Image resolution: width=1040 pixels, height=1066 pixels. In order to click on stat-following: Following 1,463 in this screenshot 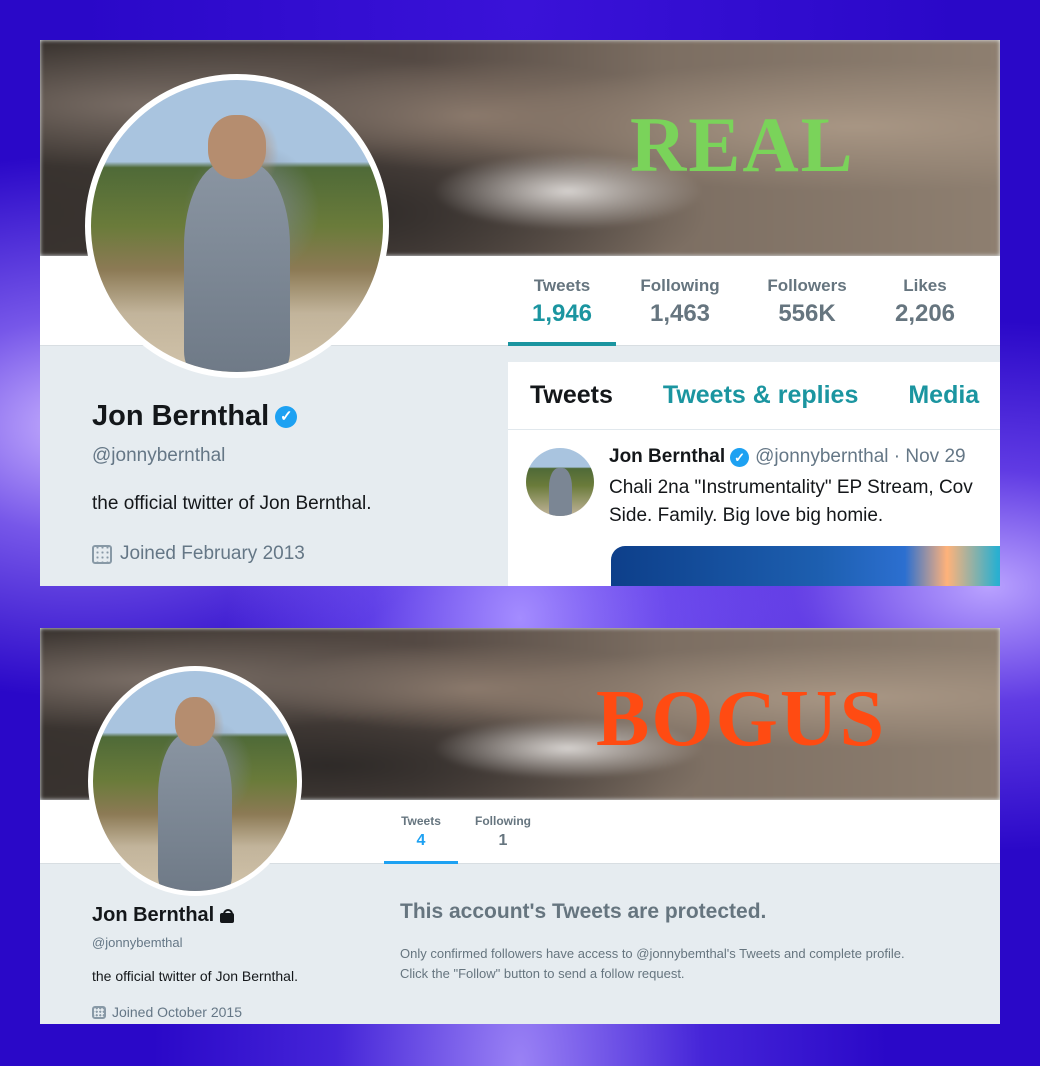, I will do `click(680, 301)`.